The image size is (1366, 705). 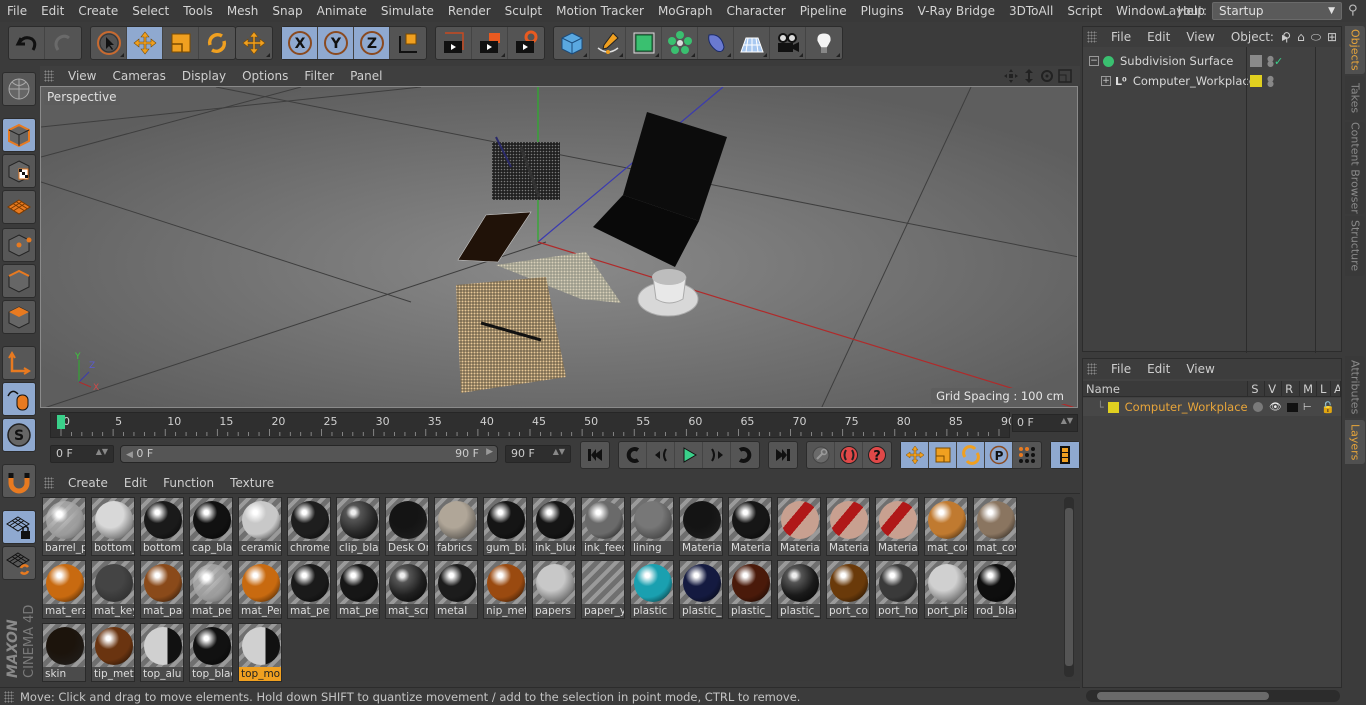 I want to click on material-swatch: metal, so click(x=456, y=589).